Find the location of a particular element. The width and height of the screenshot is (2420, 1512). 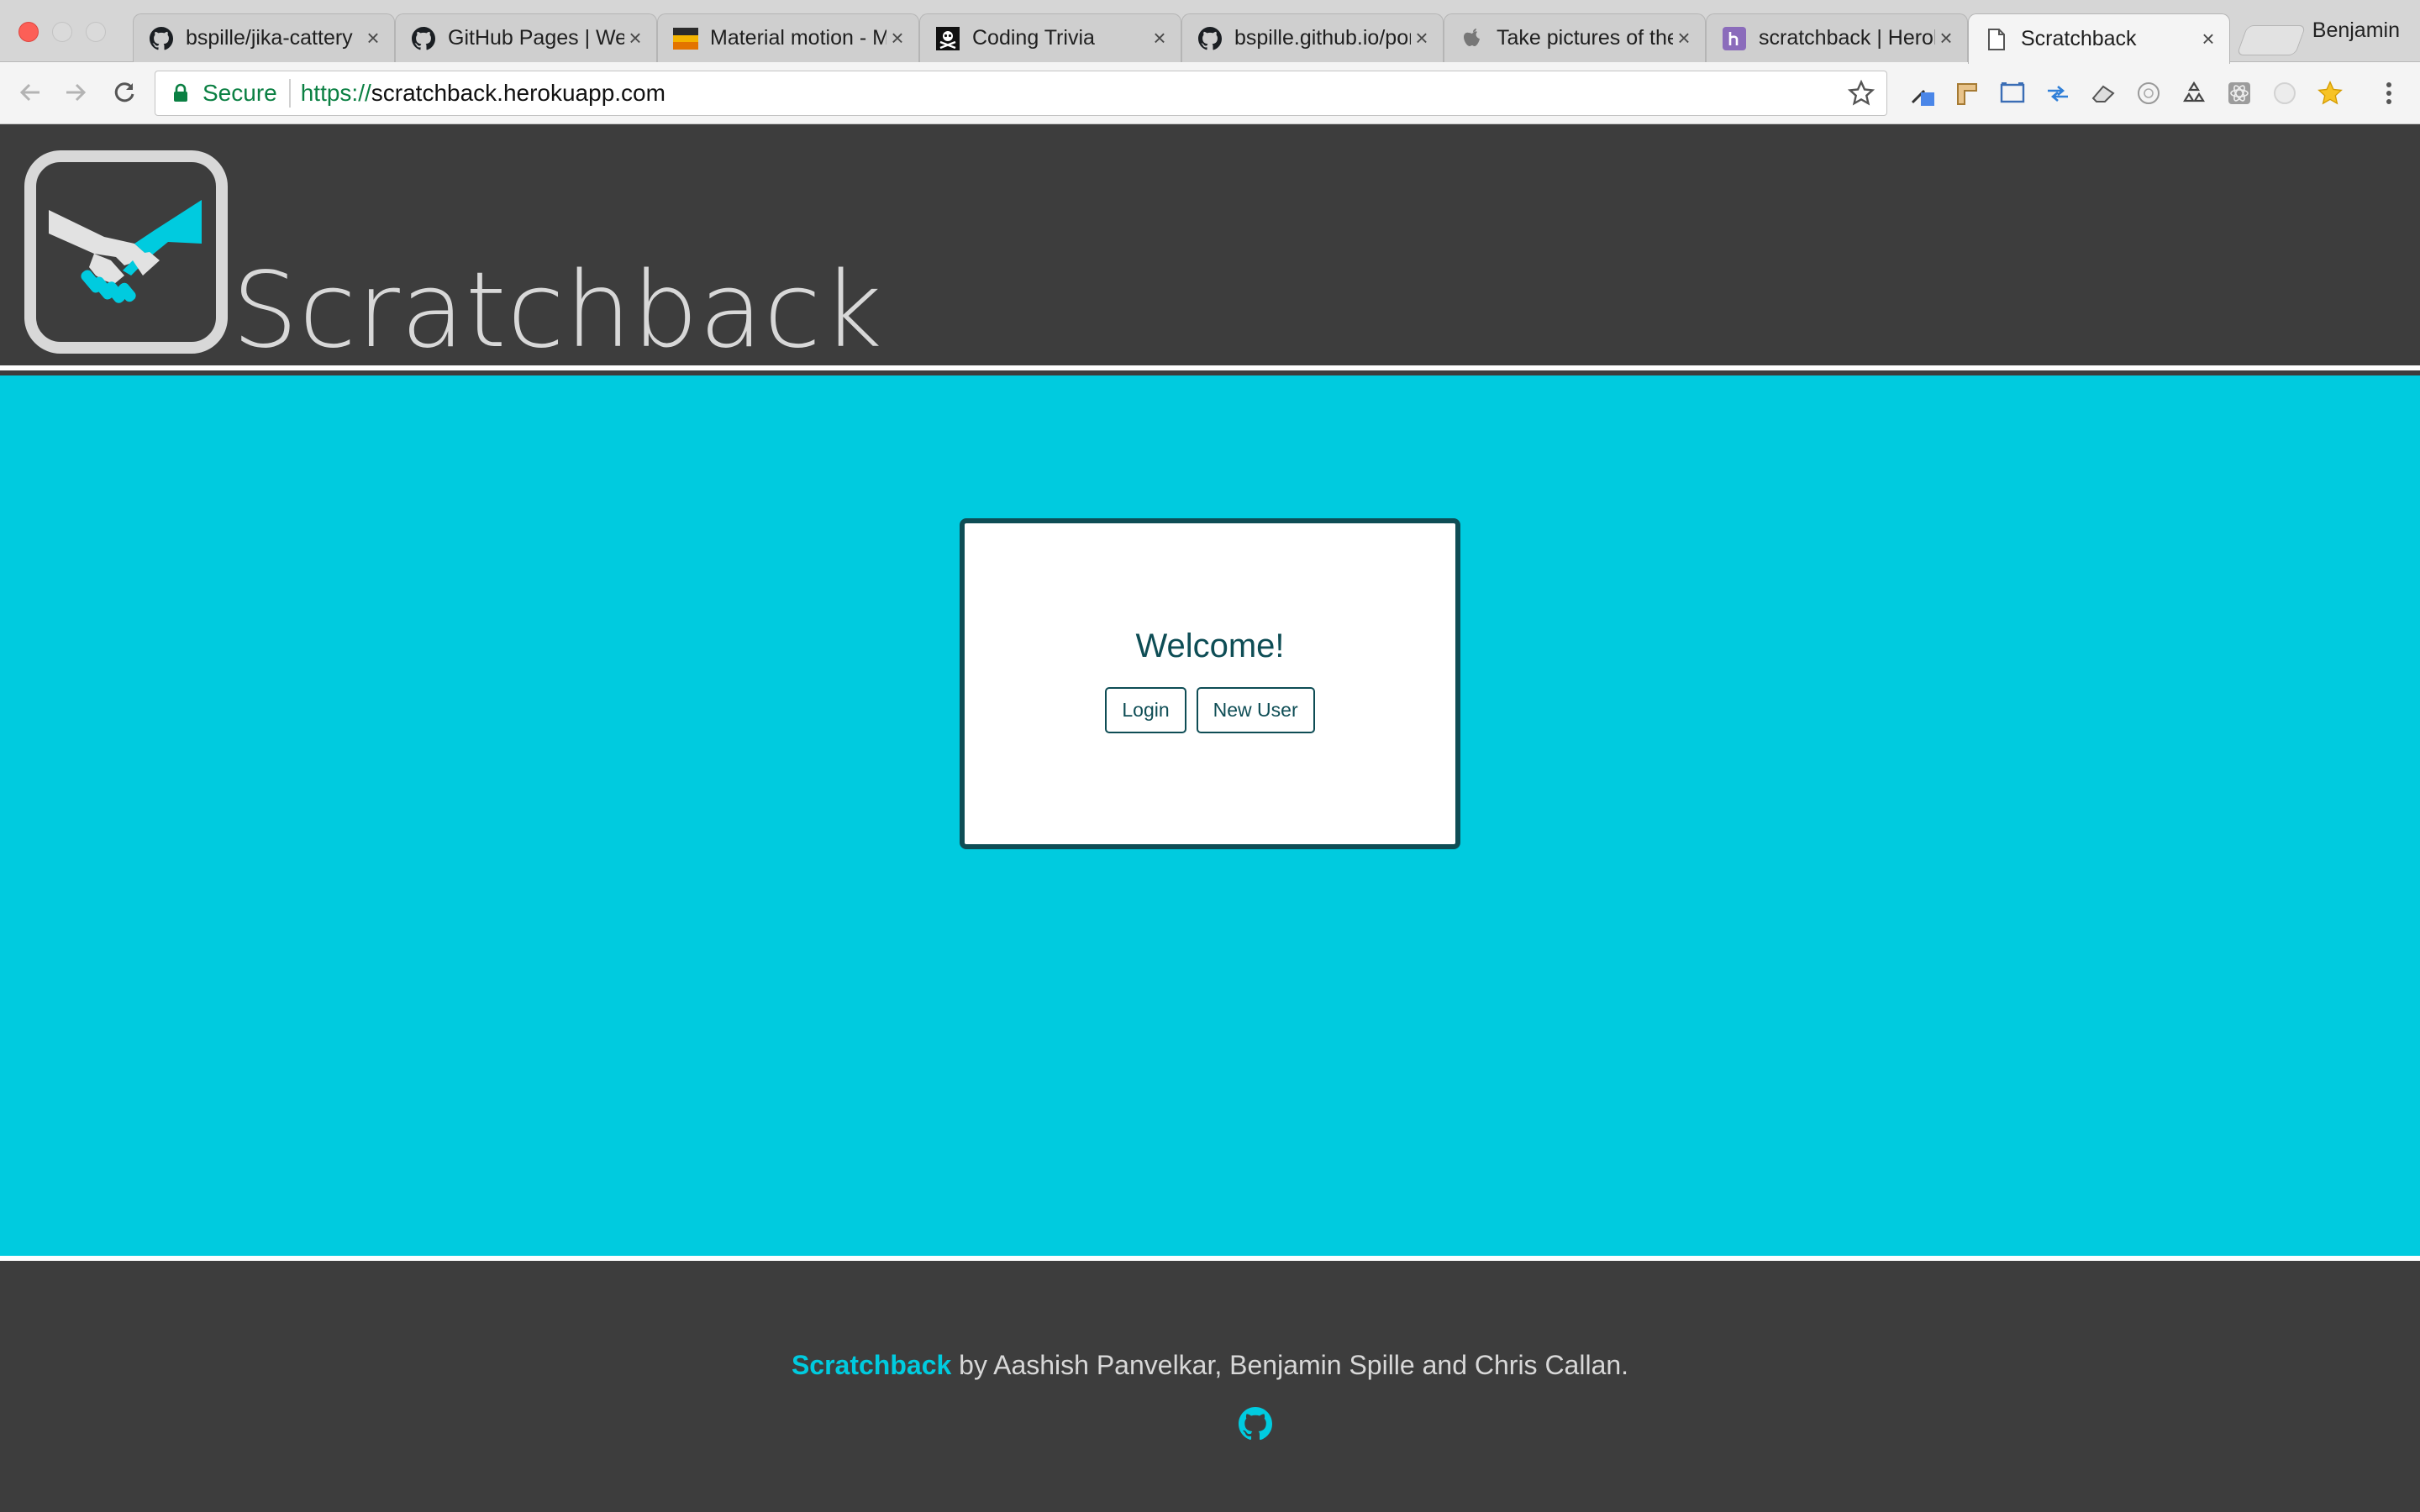

browser-tab-1: bspille/jika-cattery × is located at coordinates (264, 37).